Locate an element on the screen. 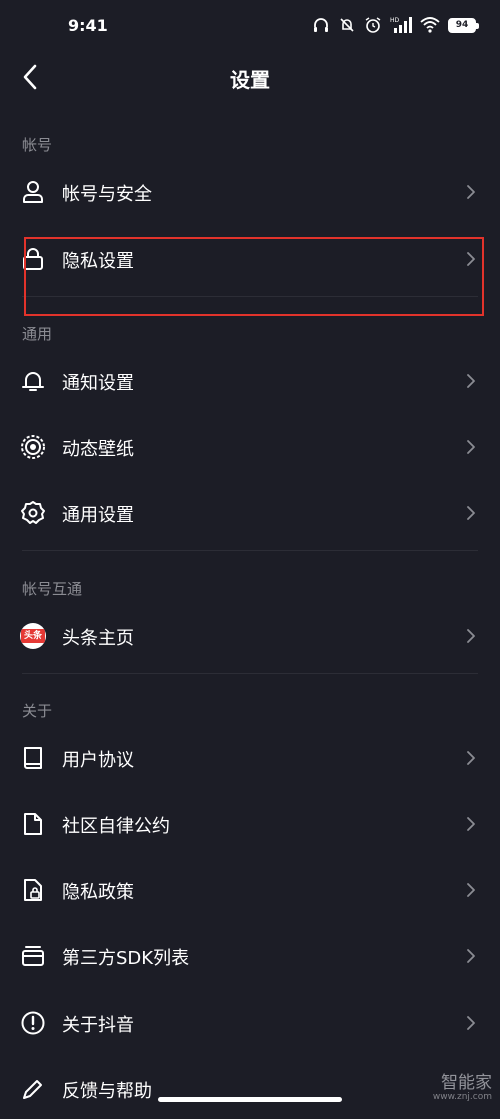 This screenshot has height=1119, width=500. settings-item-privacy-policy: 隐私政策 is located at coordinates (250, 890).